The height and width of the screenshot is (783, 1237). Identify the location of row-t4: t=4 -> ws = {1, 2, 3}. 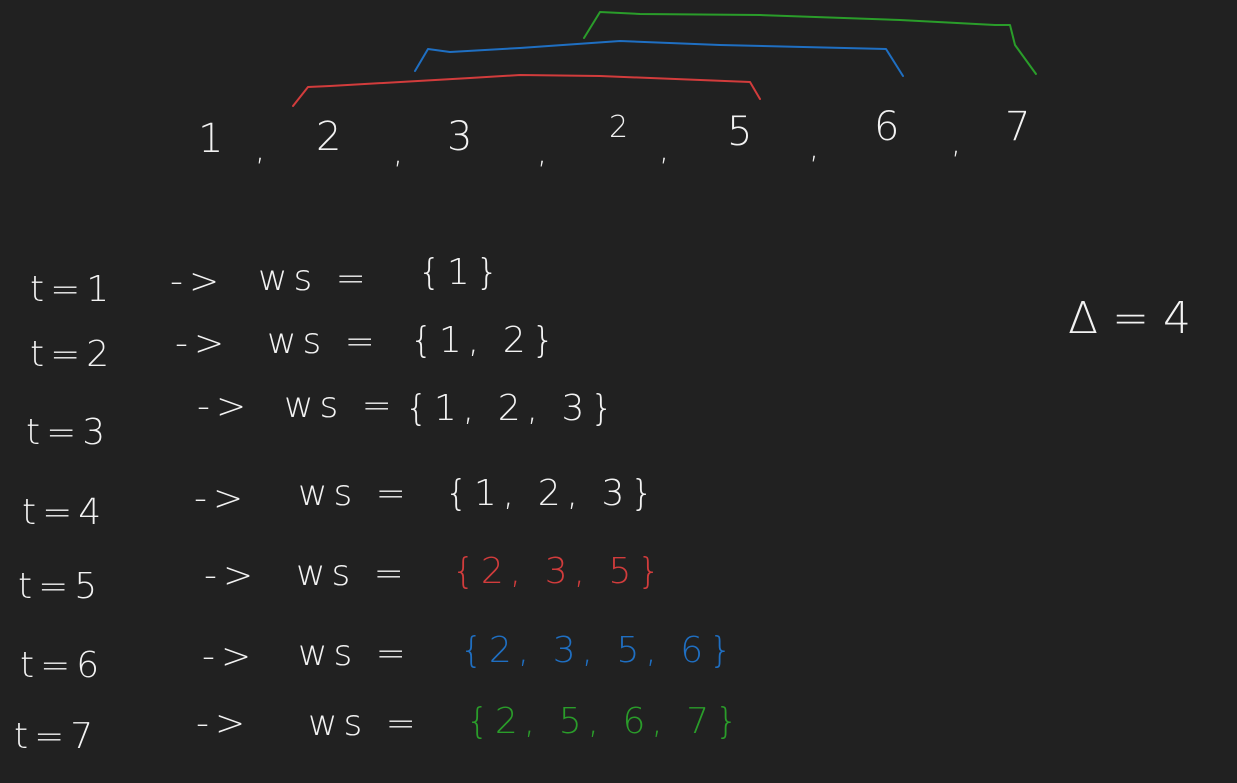
(340, 503).